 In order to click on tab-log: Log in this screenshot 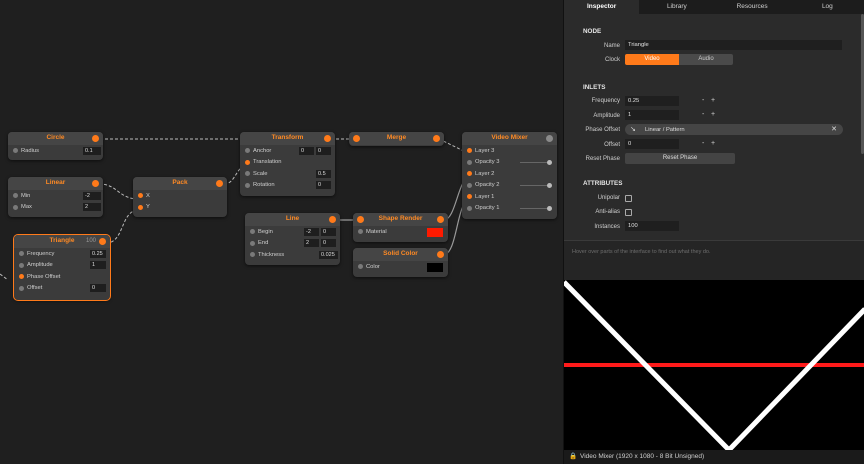, I will do `click(827, 7)`.